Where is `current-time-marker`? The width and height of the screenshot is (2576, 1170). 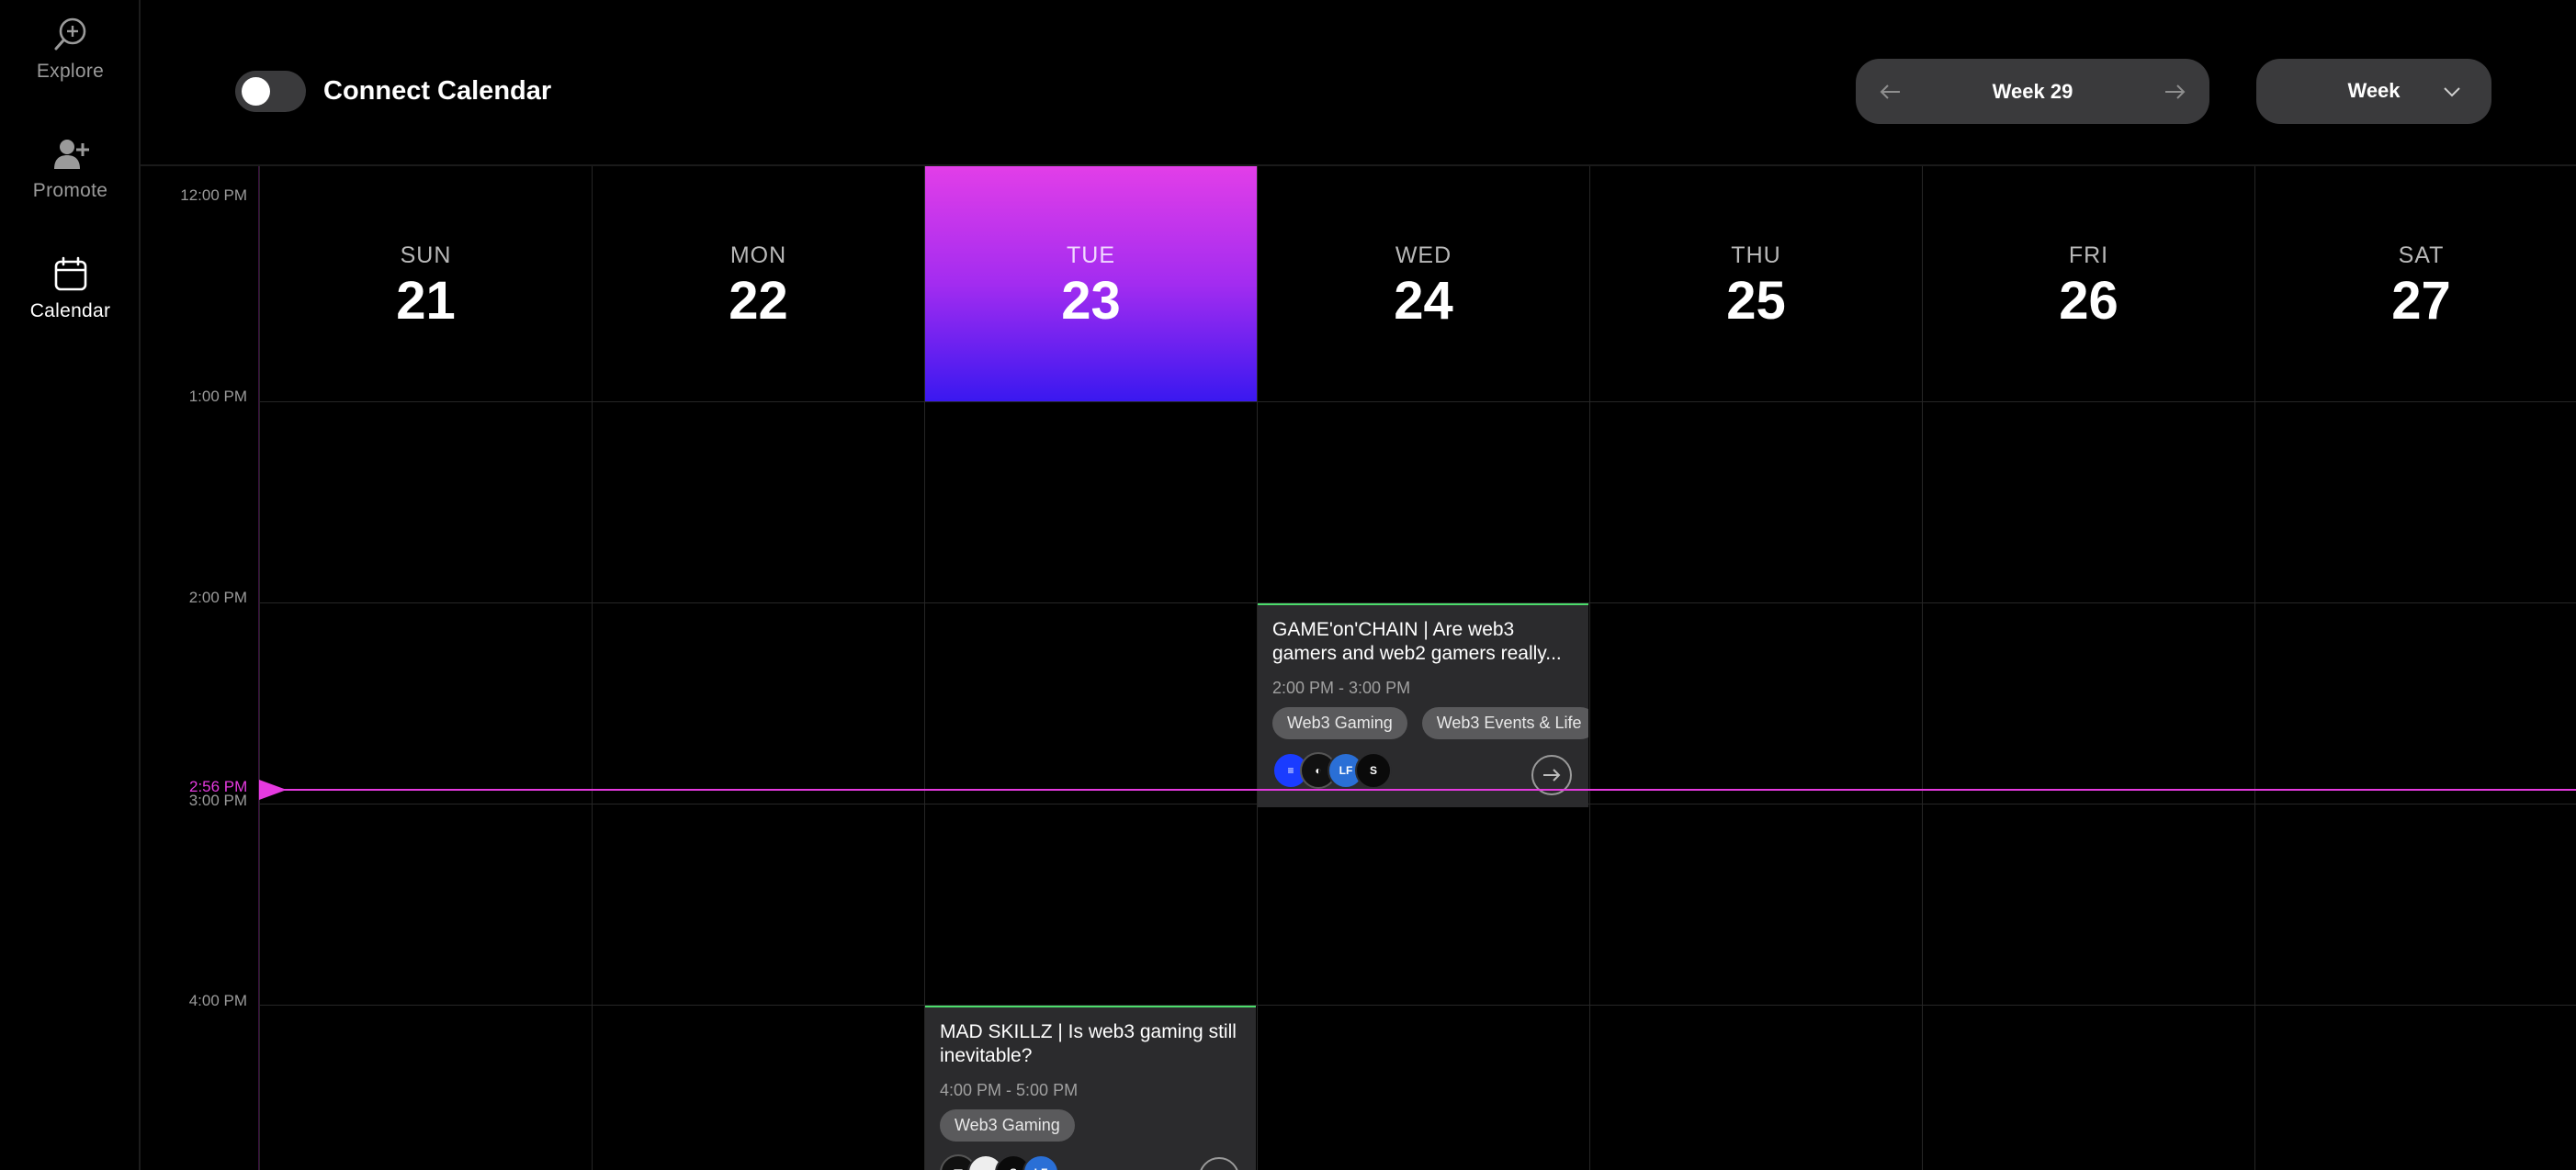 current-time-marker is located at coordinates (273, 790).